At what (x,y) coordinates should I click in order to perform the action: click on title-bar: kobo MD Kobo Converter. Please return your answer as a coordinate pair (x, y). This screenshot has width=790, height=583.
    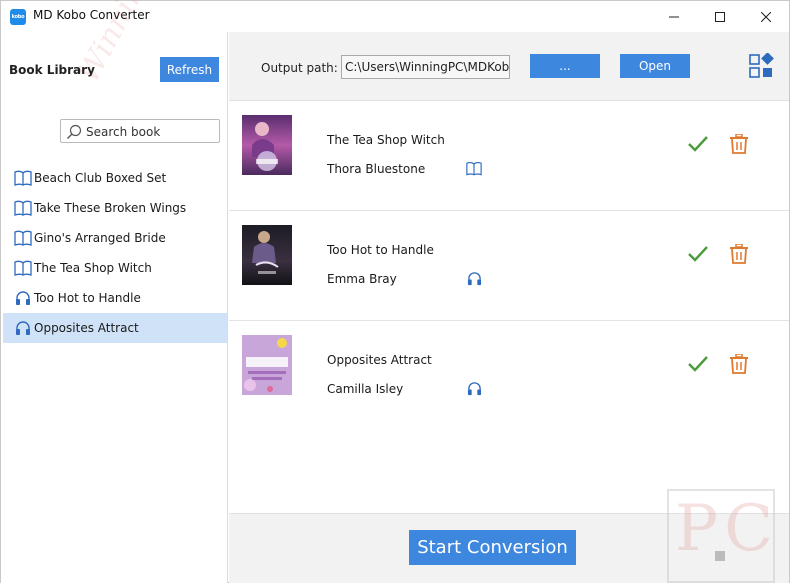
    Looking at the image, I should click on (395, 16).